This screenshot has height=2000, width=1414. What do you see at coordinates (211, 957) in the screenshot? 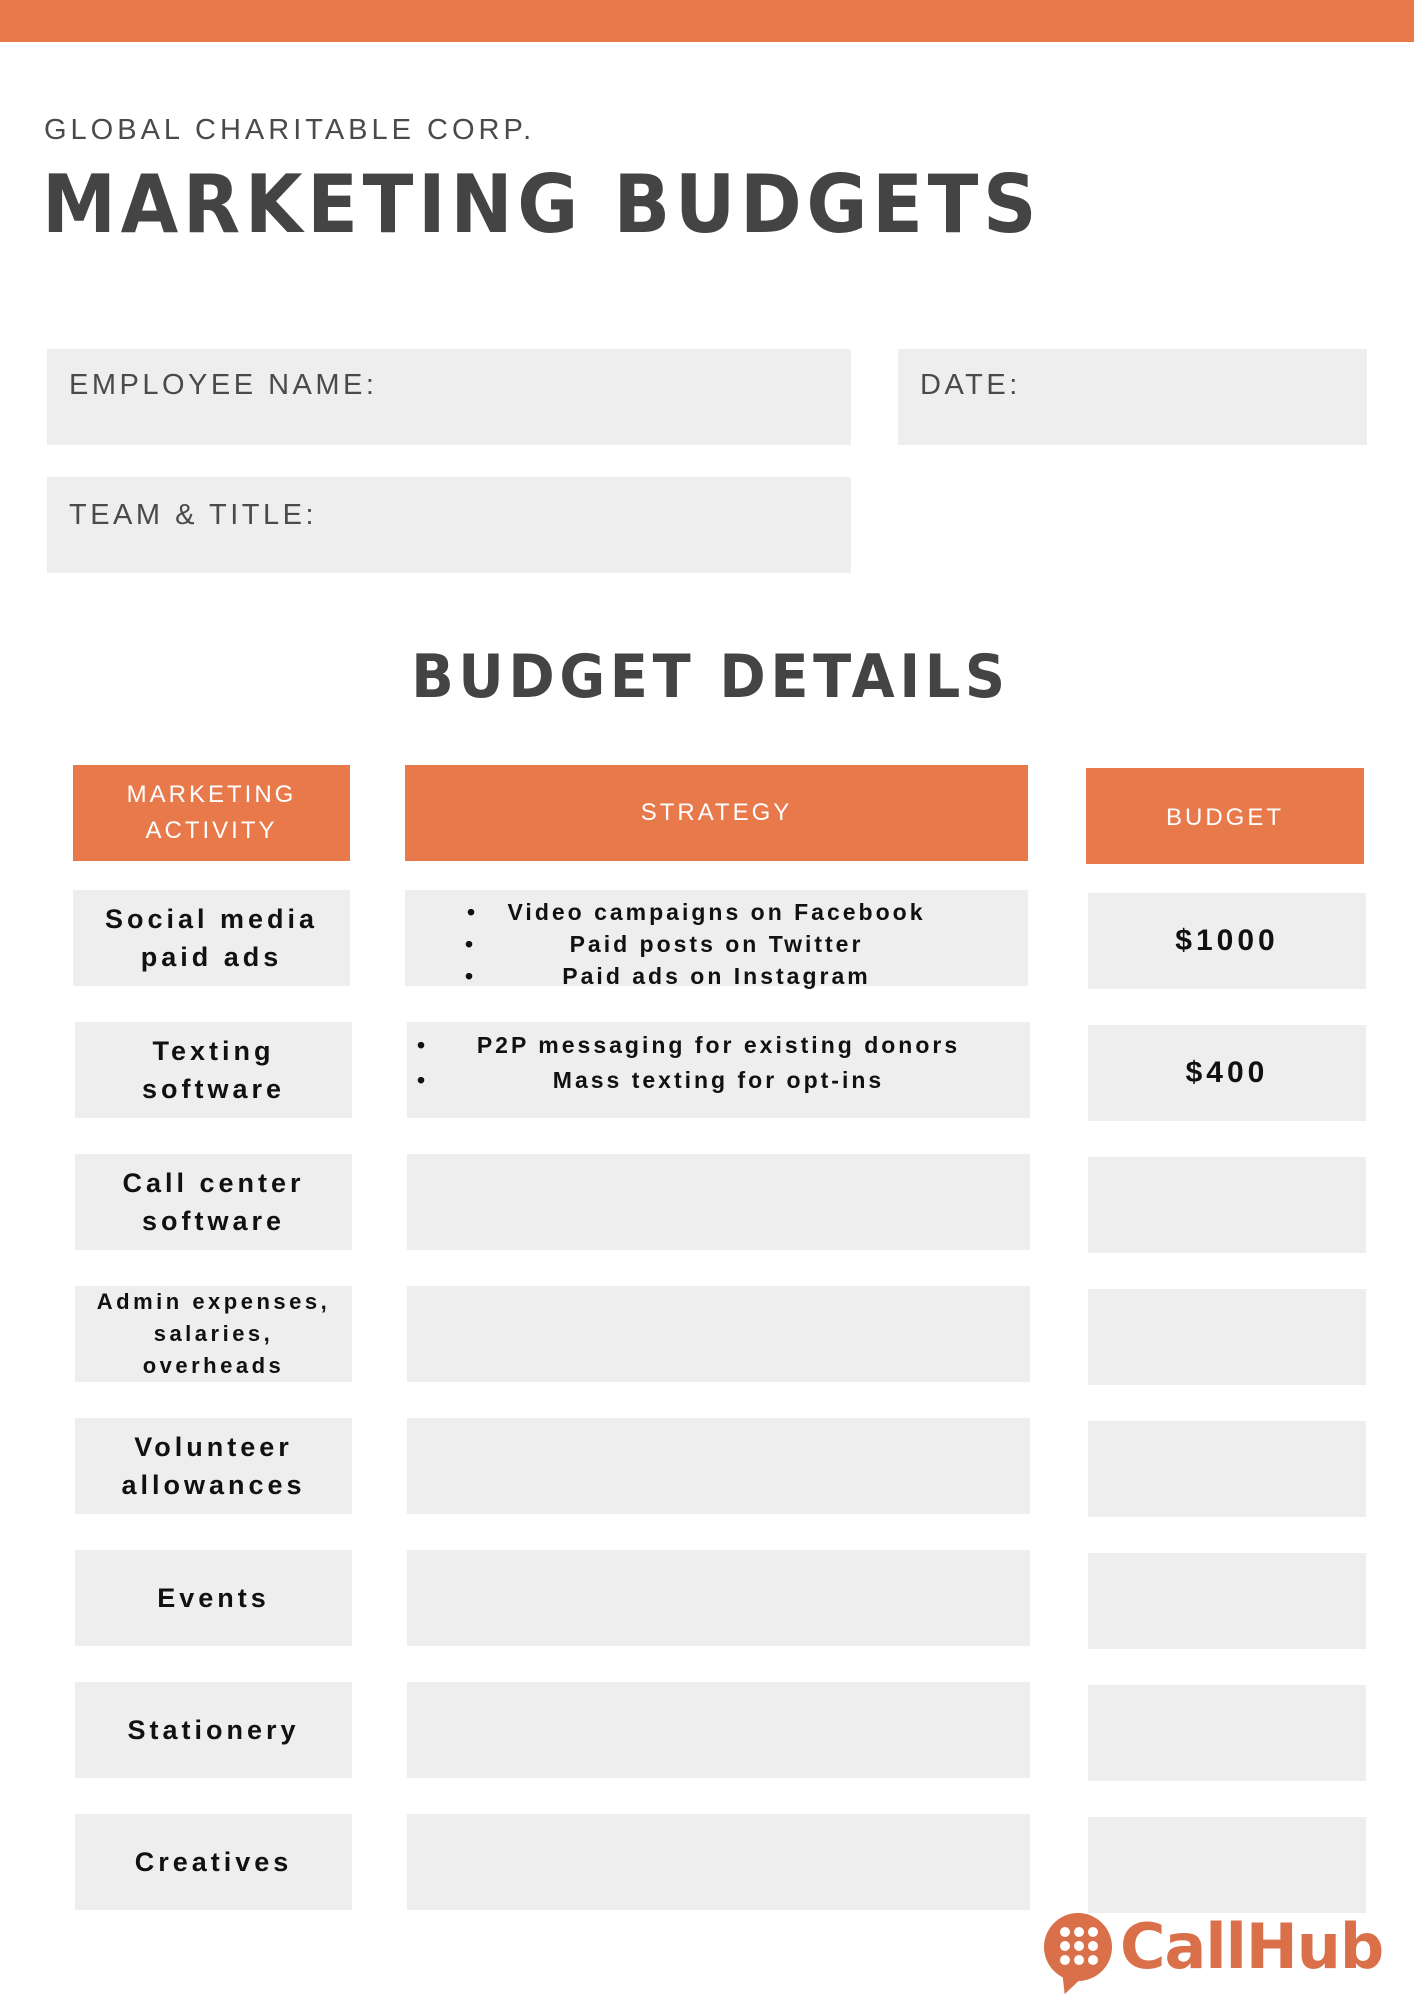
I see `activity-text: paid ads` at bounding box center [211, 957].